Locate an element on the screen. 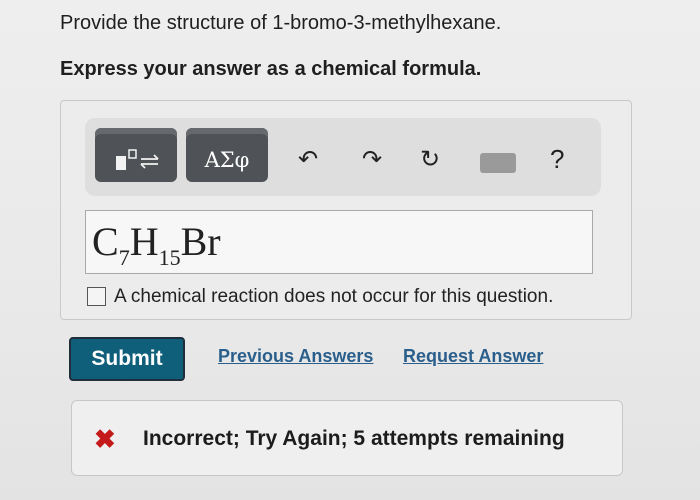 This screenshot has height=500, width=700. no-reaction-checkbox is located at coordinates (96, 296).